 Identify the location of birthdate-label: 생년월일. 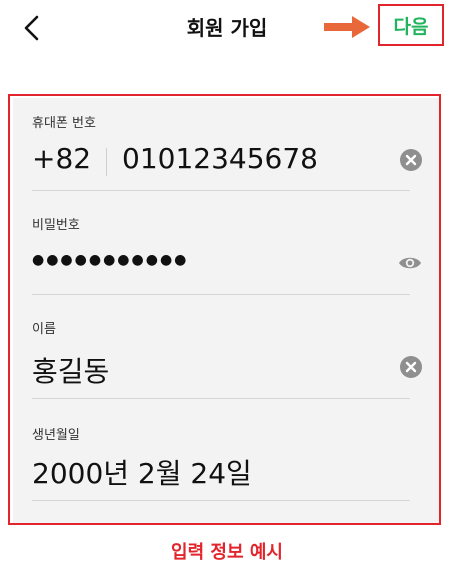
(56, 435).